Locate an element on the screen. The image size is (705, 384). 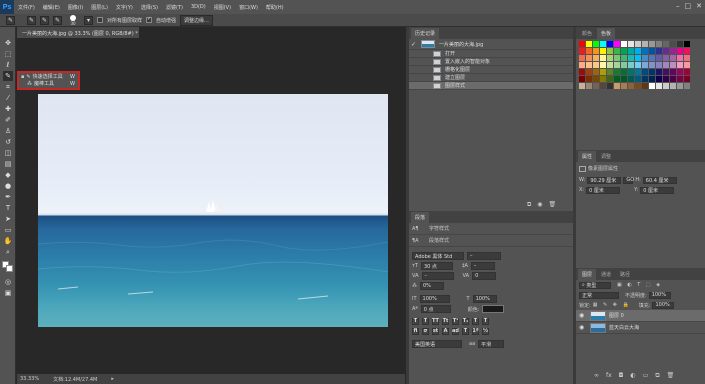
language-select: 美国英语 is located at coordinates (437, 344).